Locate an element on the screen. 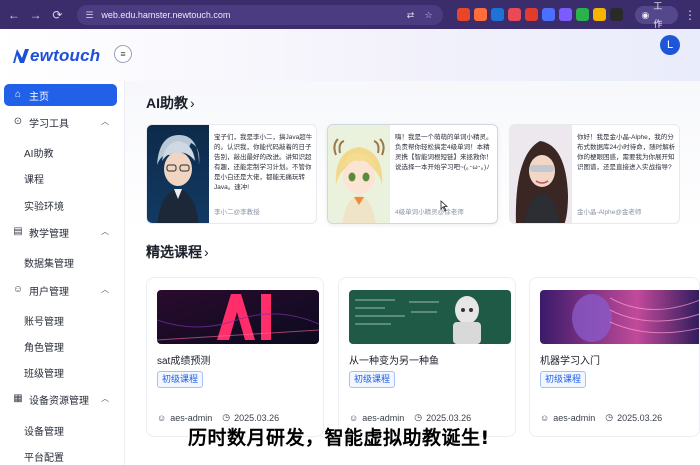 Image resolution: width=700 pixels, height=465 pixels. course-card: sat成绩预测 初级课程 ☺ aes-admin ◷ 2025.03.26 is located at coordinates (235, 357).